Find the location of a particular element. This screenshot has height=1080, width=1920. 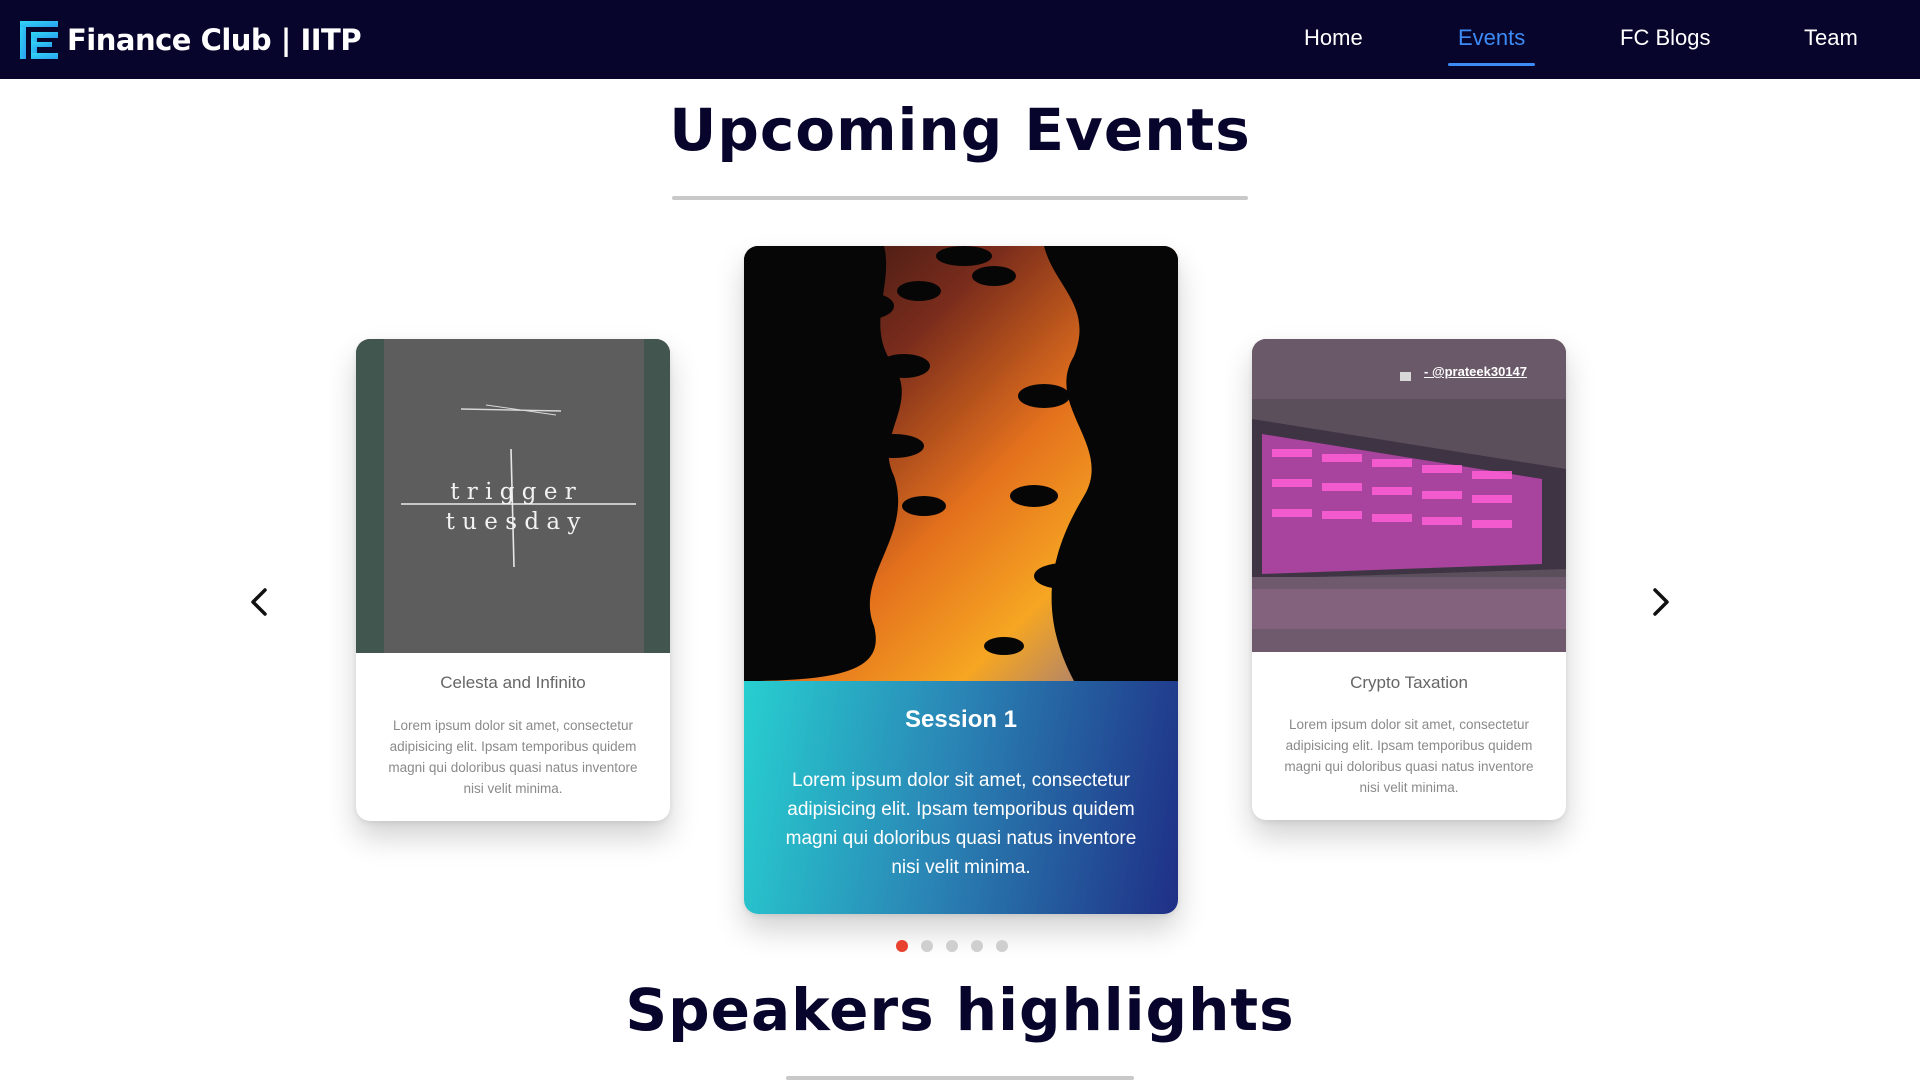

card-title: Session 1 is located at coordinates (961, 719).